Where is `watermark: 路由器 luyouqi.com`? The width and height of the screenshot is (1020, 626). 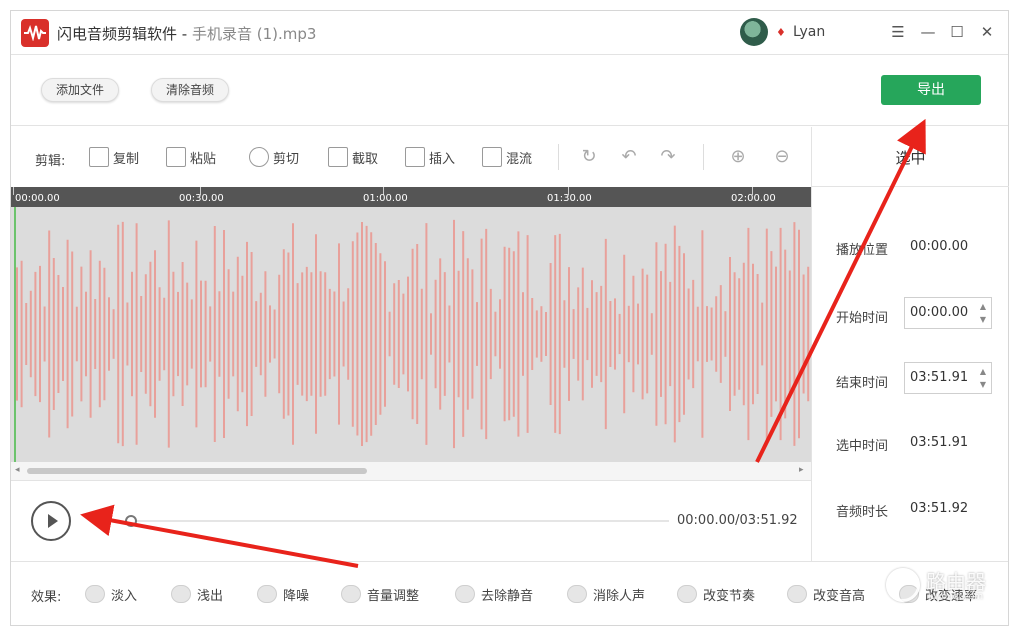
watermark: 路由器 luyouqi.com is located at coordinates (945, 586).